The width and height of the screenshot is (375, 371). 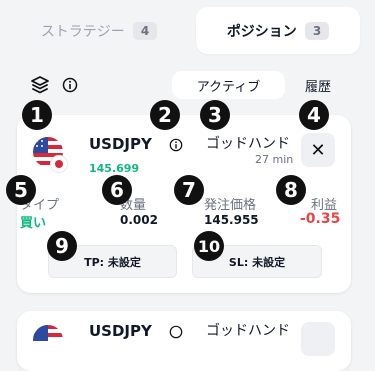 What do you see at coordinates (59, 164) in the screenshot?
I see `jp-flag-icon` at bounding box center [59, 164].